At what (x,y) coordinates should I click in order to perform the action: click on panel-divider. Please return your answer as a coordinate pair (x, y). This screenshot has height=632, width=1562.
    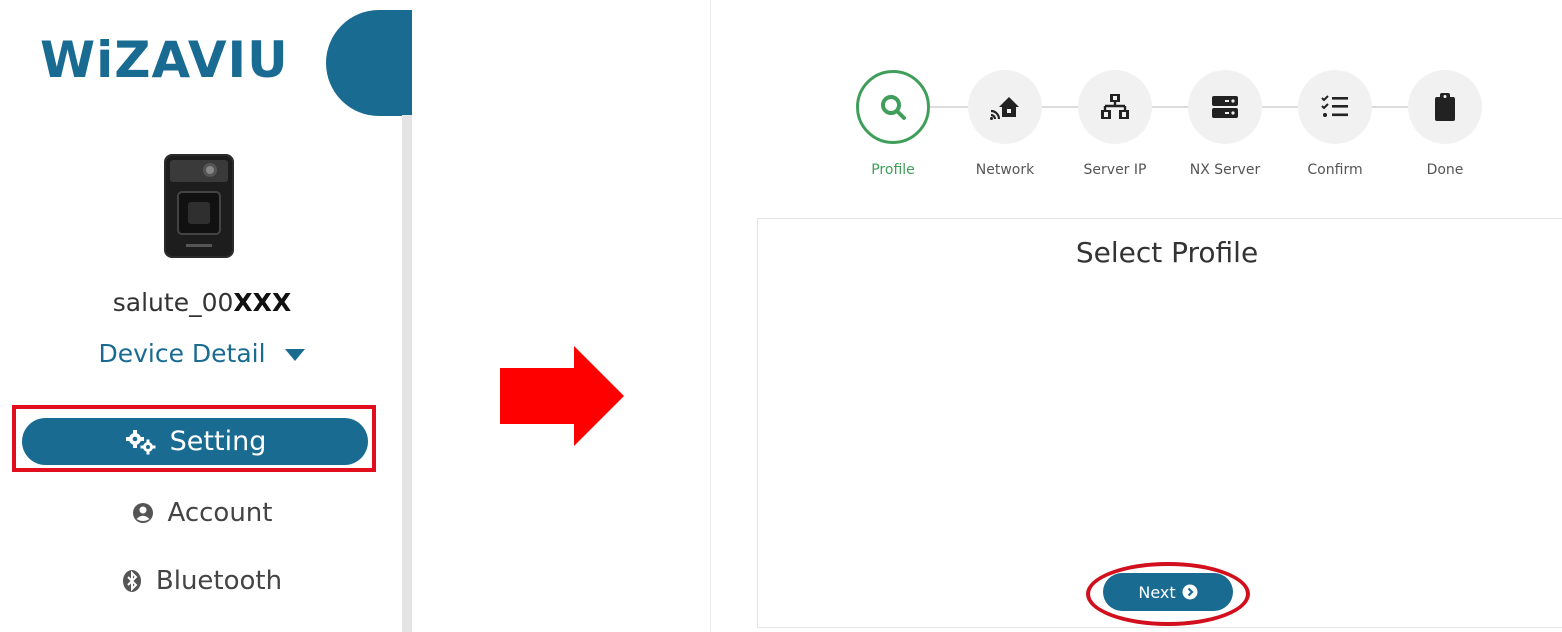
    Looking at the image, I should click on (710, 316).